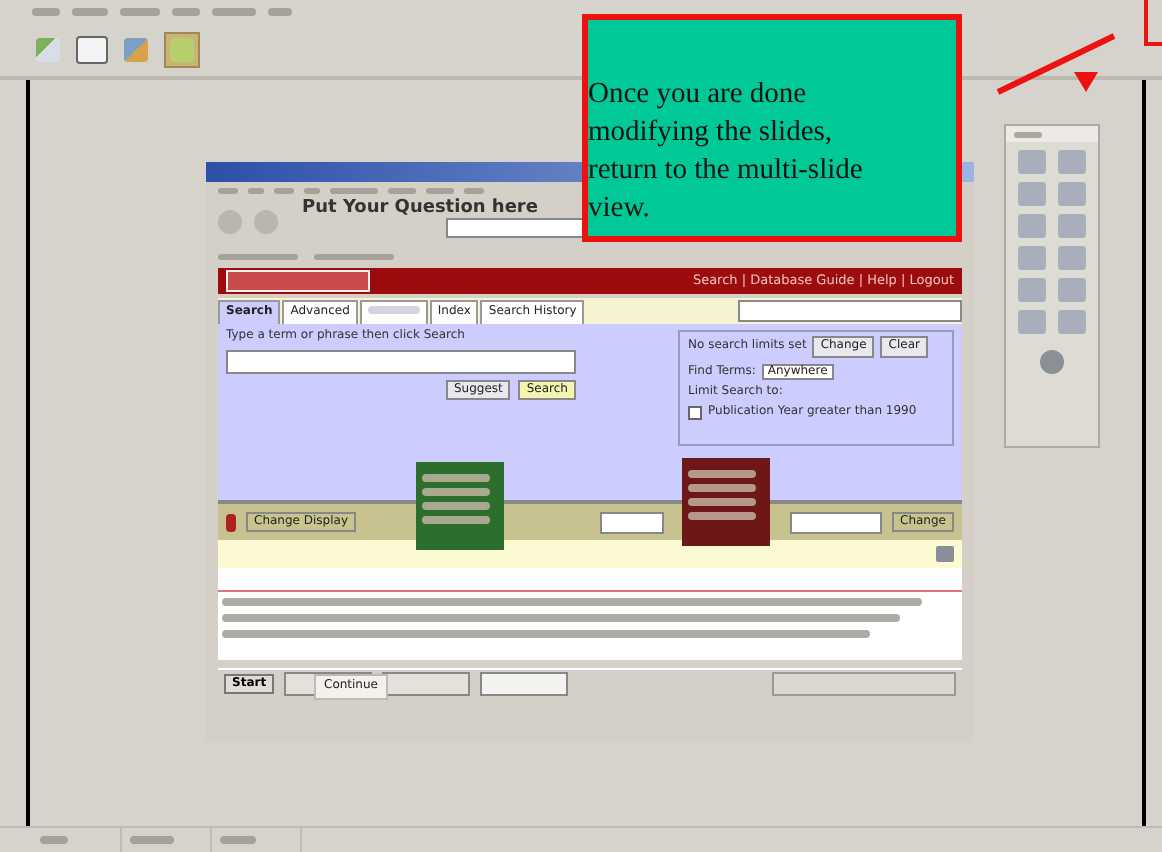 Image resolution: width=1162 pixels, height=852 pixels. Describe the element at coordinates (772, 128) in the screenshot. I see `callout-box: Once you are done modifying the slides, return to the multi-slide view.` at that location.